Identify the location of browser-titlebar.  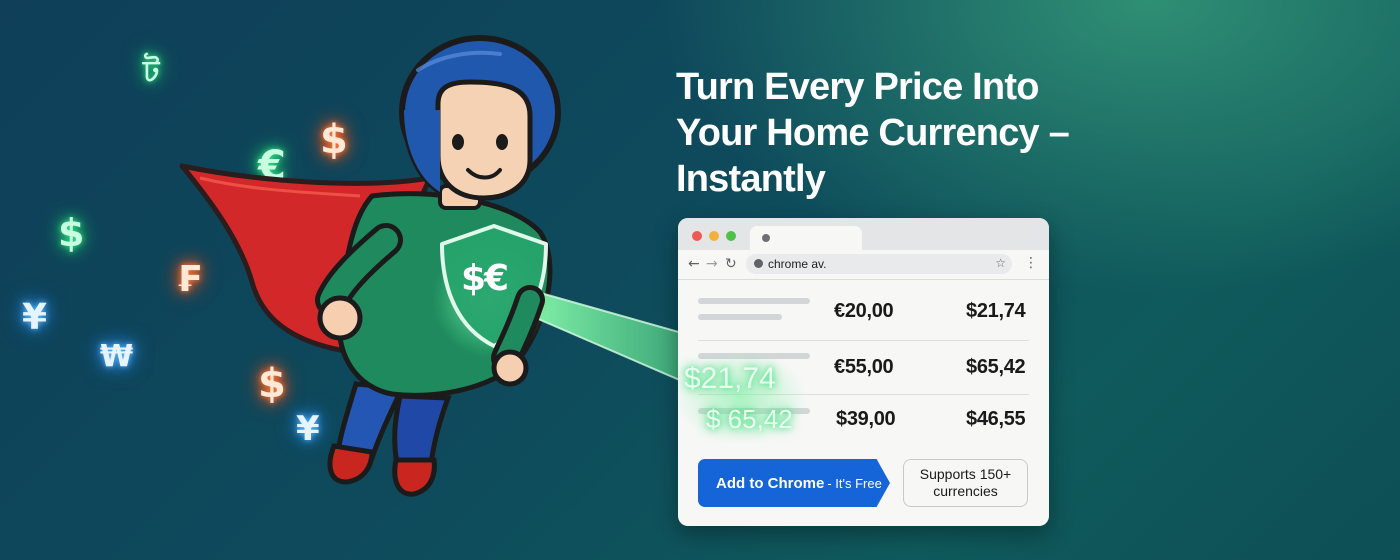
(863, 234).